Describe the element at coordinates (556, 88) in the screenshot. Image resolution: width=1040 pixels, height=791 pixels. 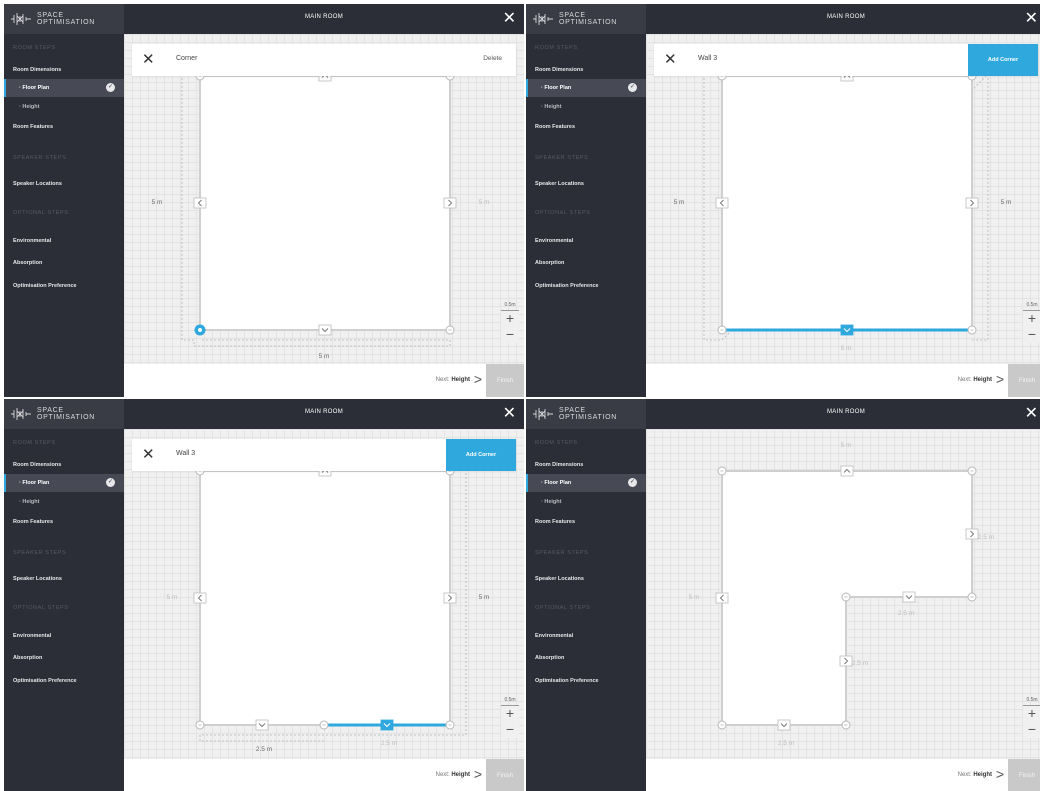
I see `sidebar-item-label: · Floor Plan` at that location.